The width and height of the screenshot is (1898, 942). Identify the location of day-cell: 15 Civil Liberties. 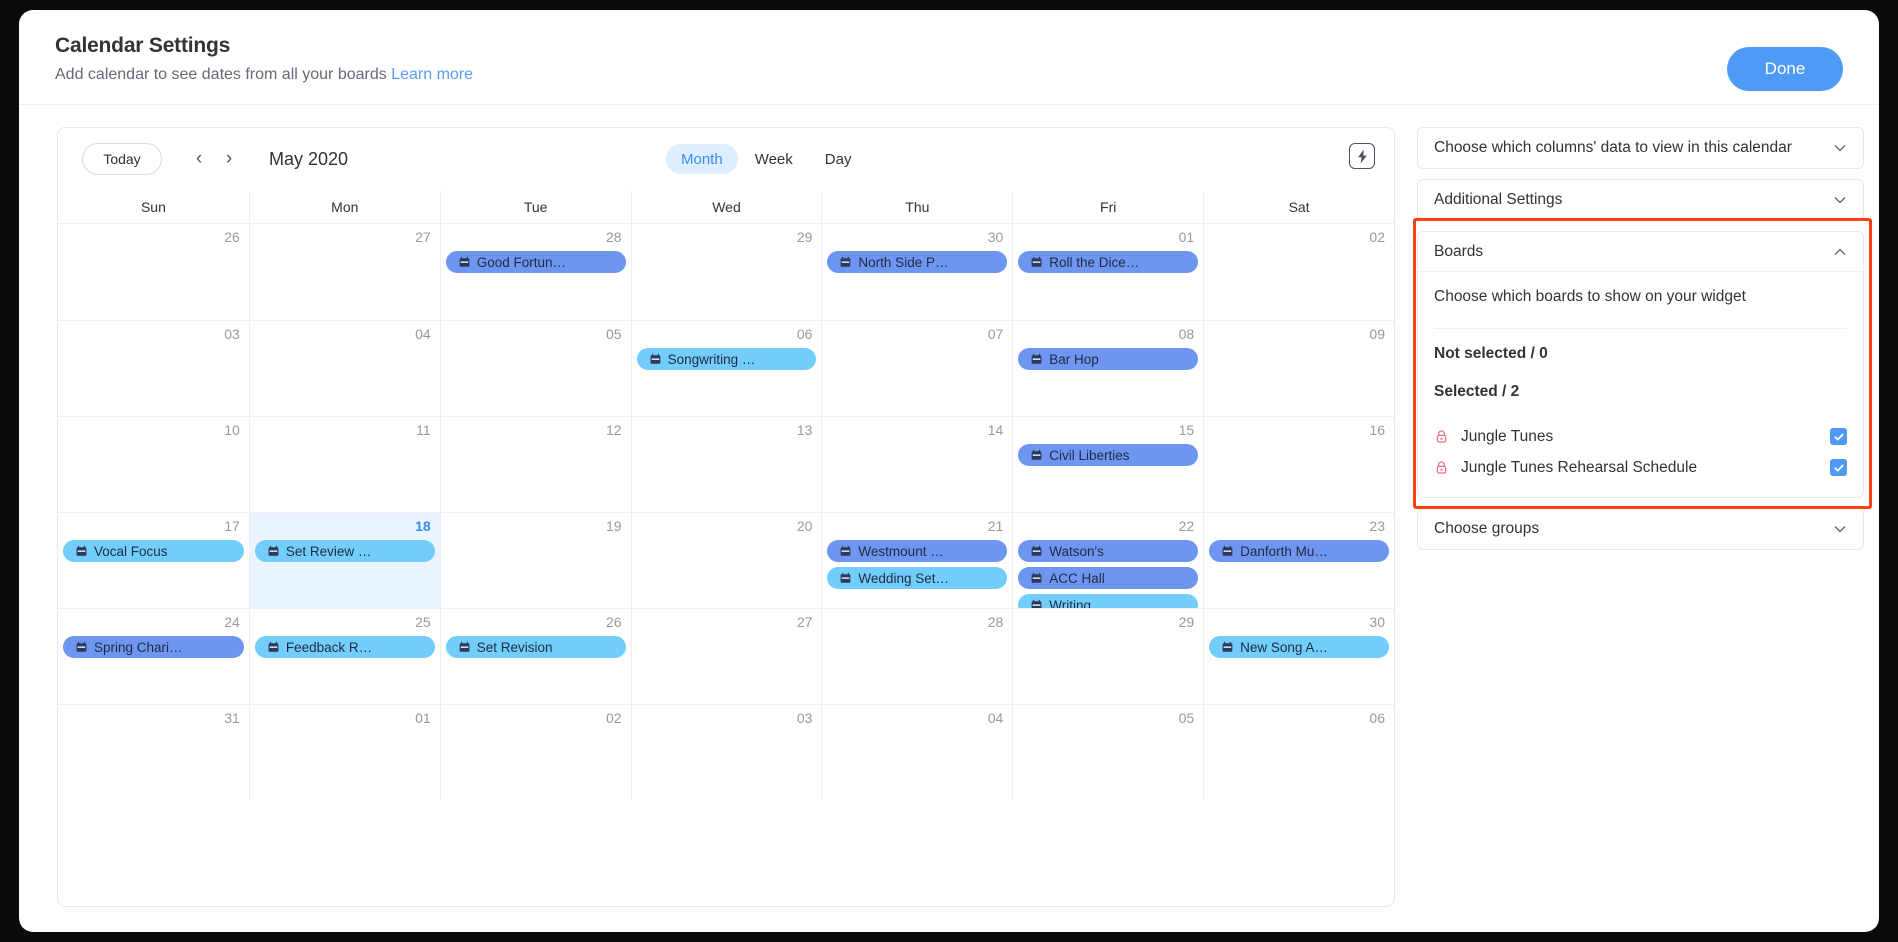
(1108, 464).